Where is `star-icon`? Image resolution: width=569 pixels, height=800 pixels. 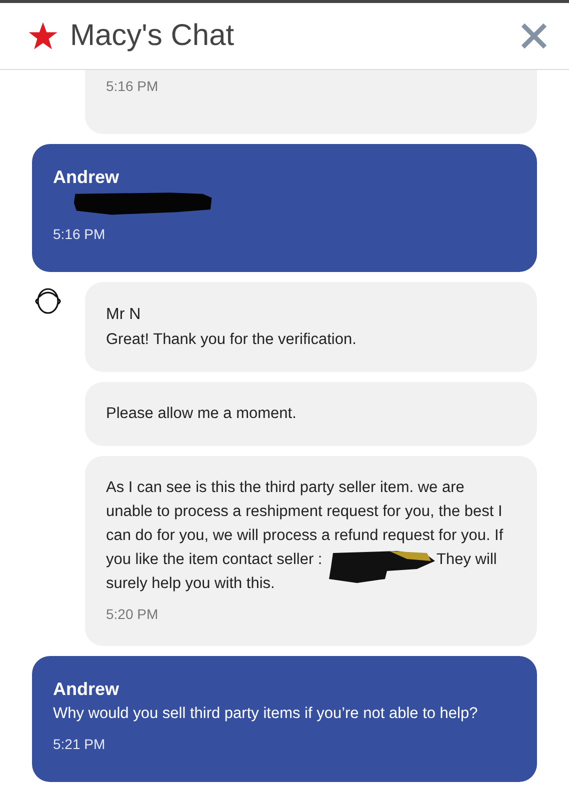
star-icon is located at coordinates (43, 36).